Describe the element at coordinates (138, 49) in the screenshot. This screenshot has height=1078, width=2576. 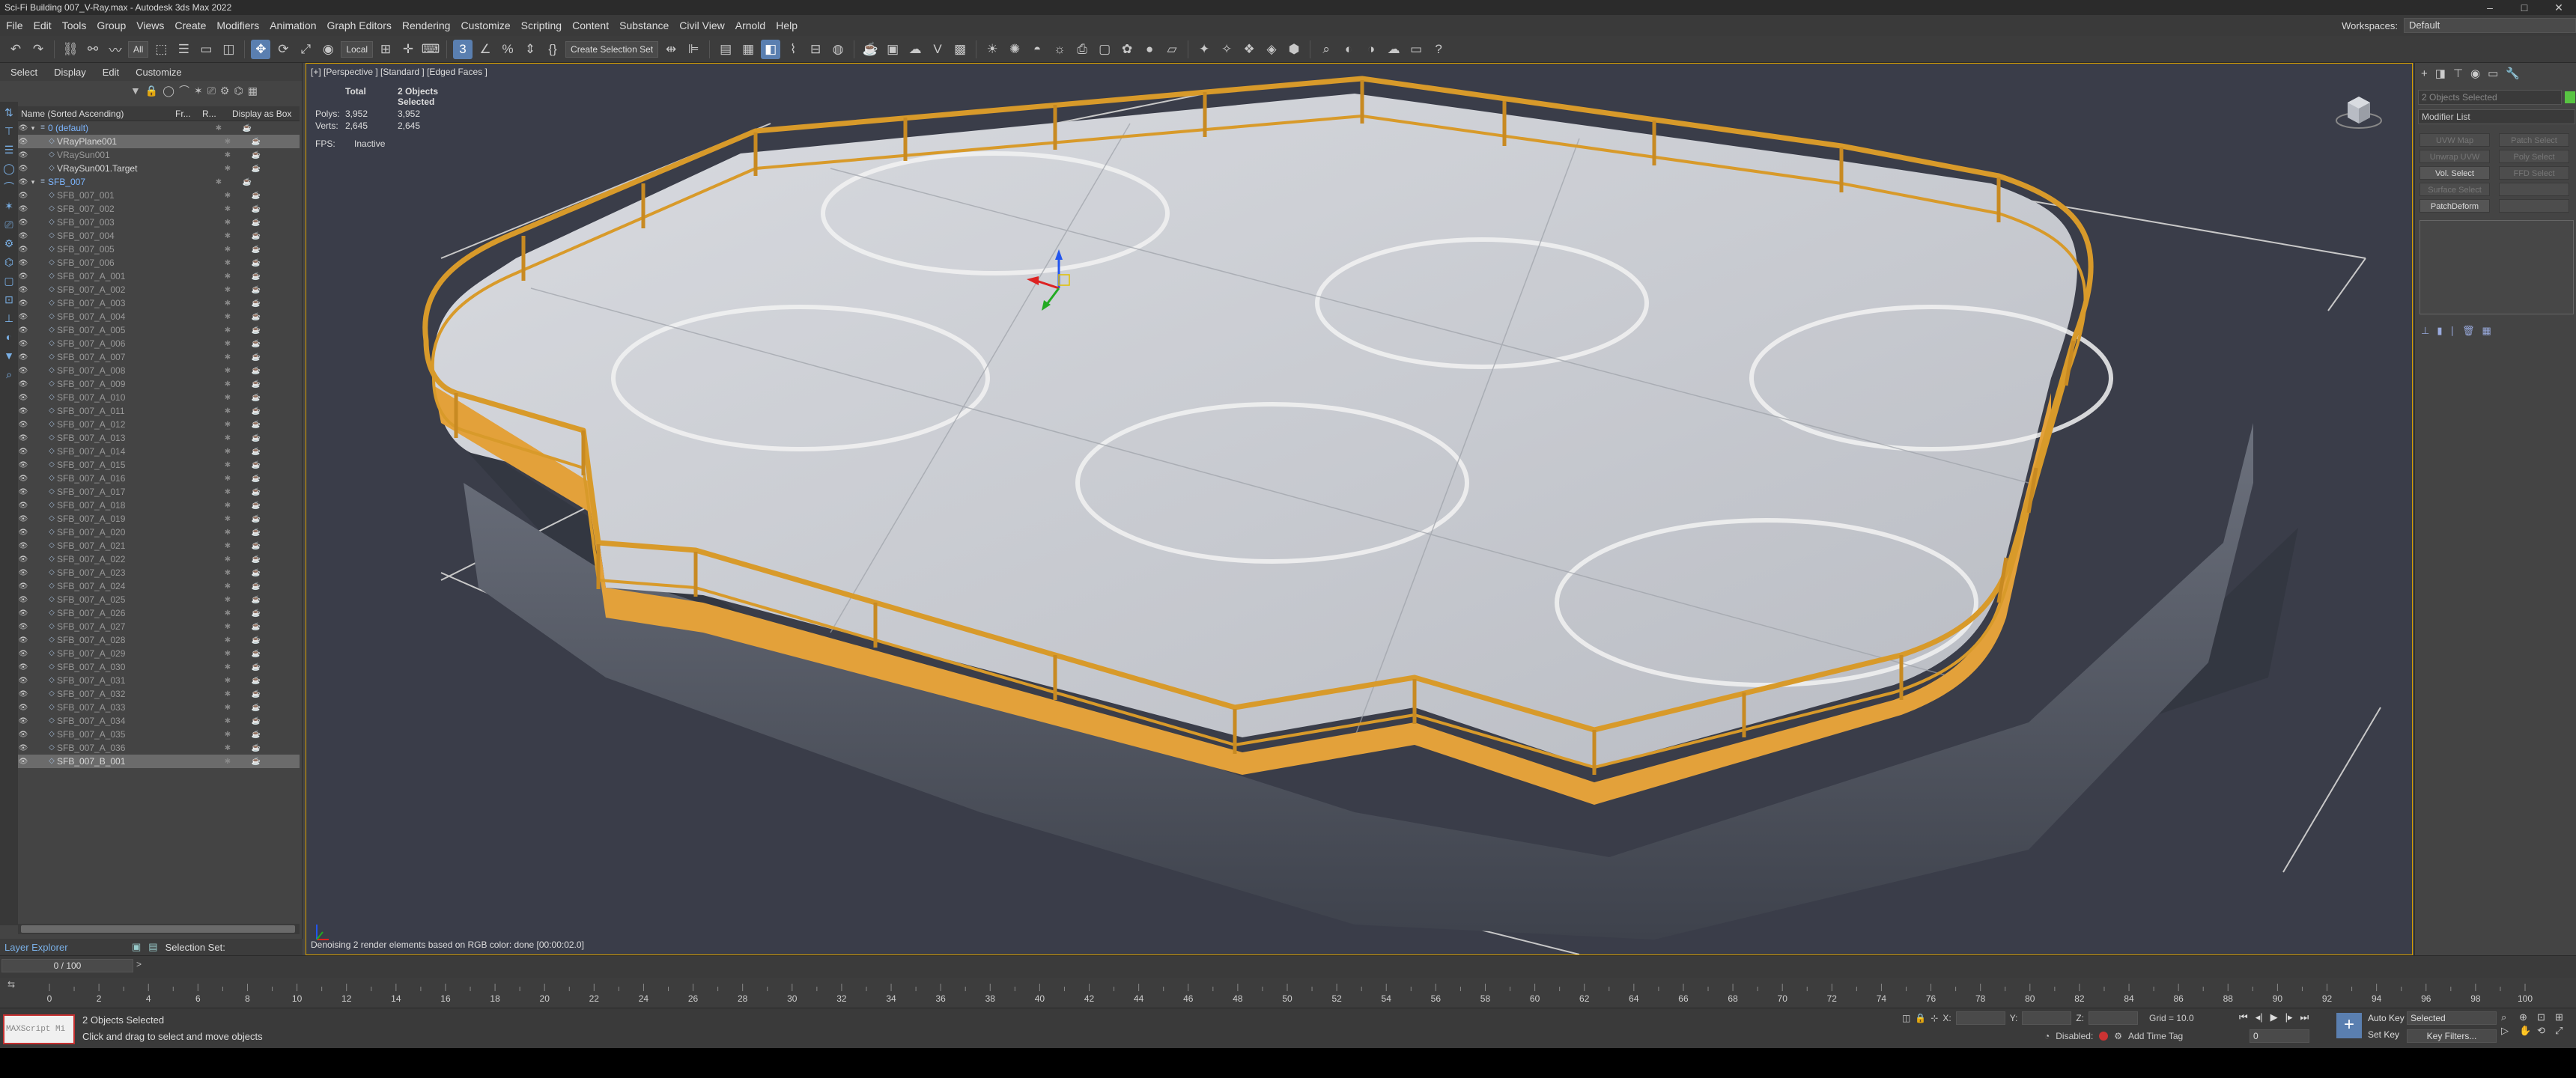
I see `selection-filter-dropdown: All` at that location.